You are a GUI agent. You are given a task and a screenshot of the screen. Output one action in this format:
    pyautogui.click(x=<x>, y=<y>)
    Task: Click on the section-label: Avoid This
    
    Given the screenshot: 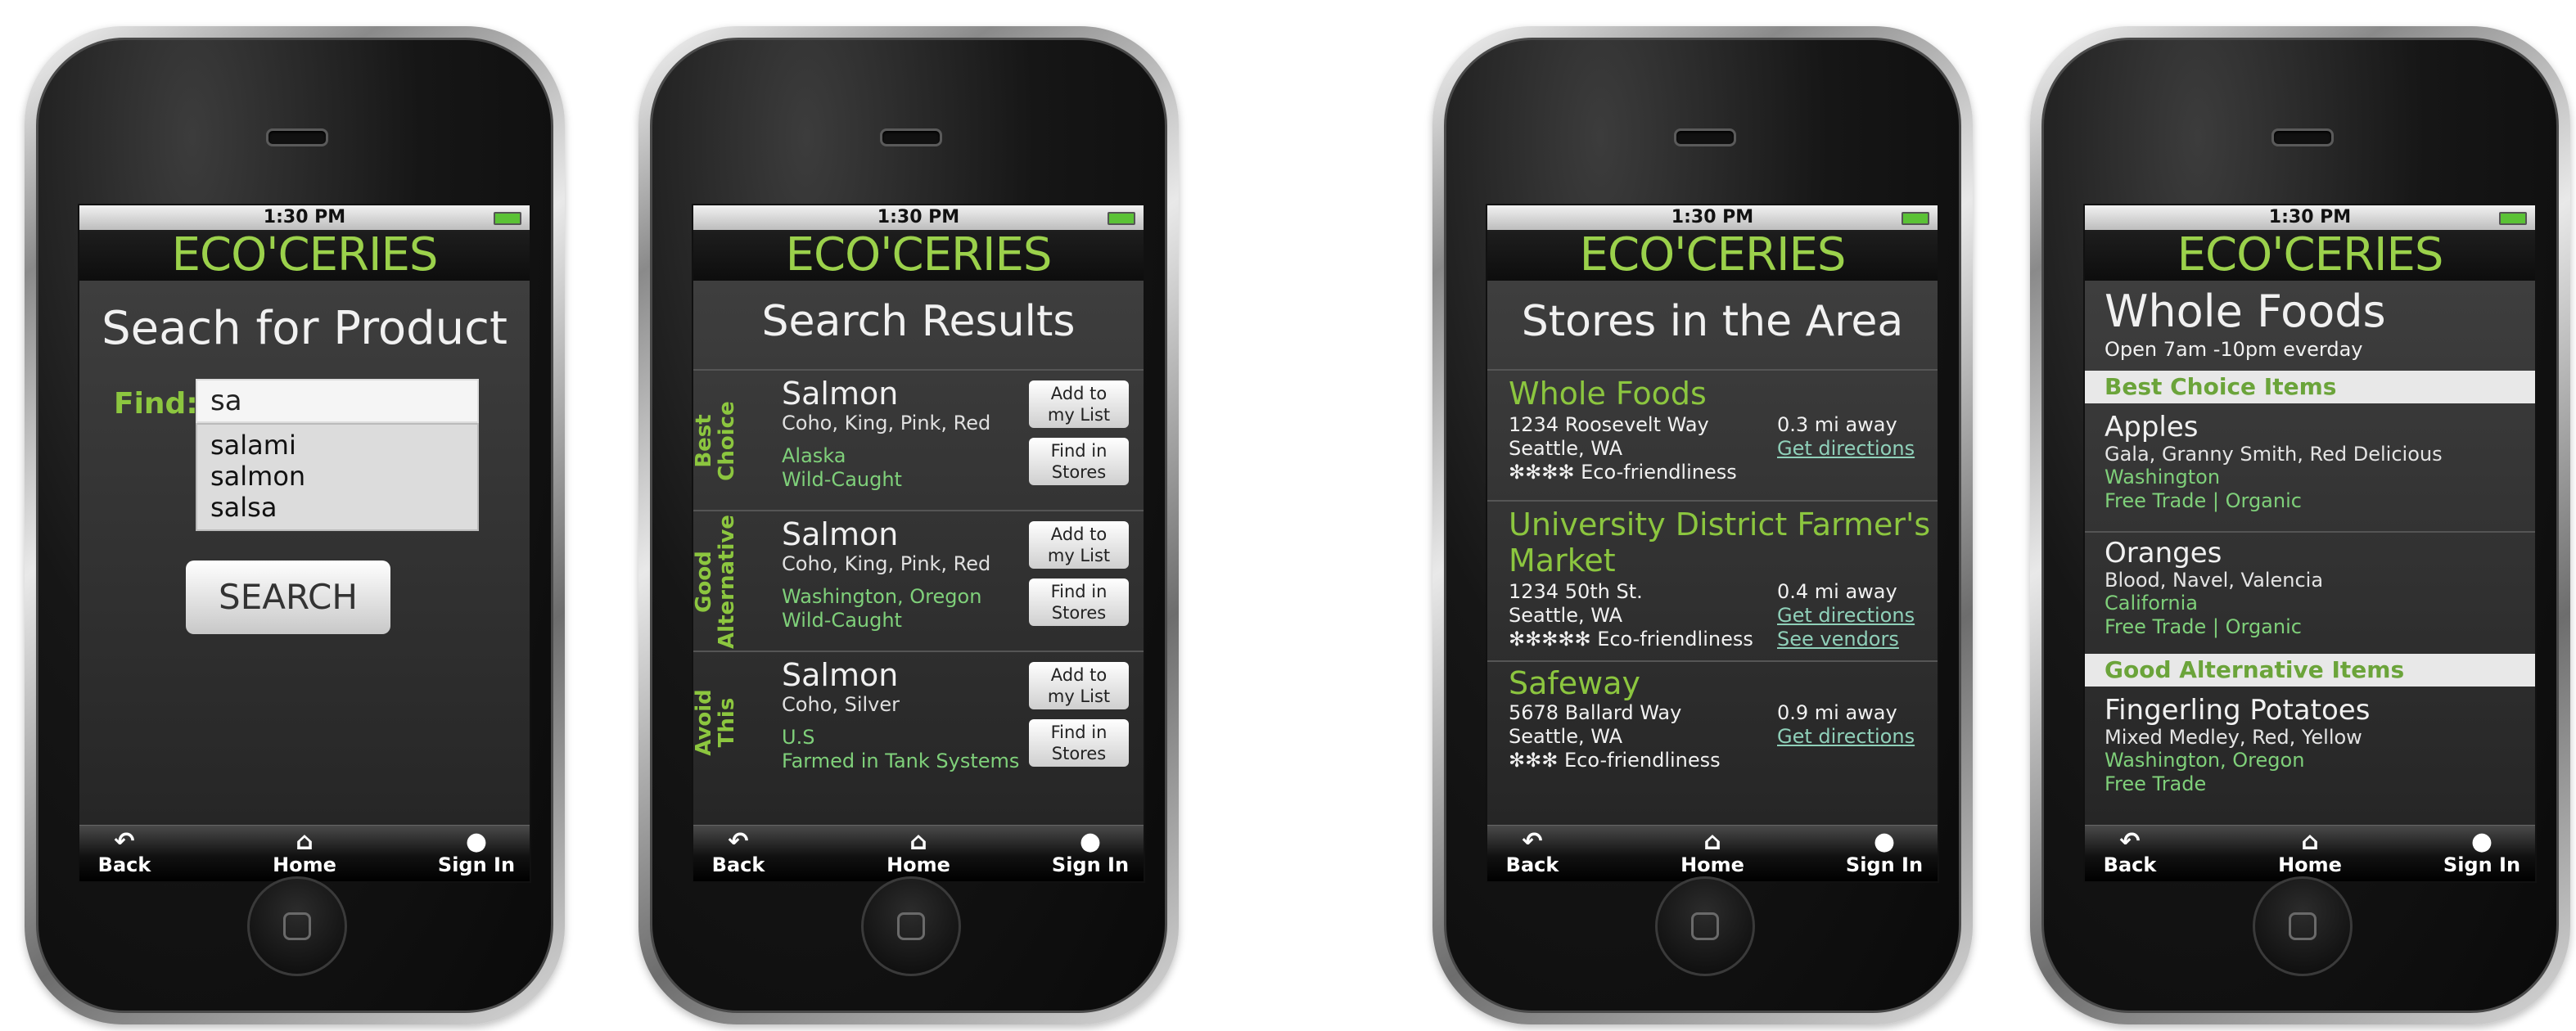 What is the action you would take?
    pyautogui.click(x=716, y=722)
    